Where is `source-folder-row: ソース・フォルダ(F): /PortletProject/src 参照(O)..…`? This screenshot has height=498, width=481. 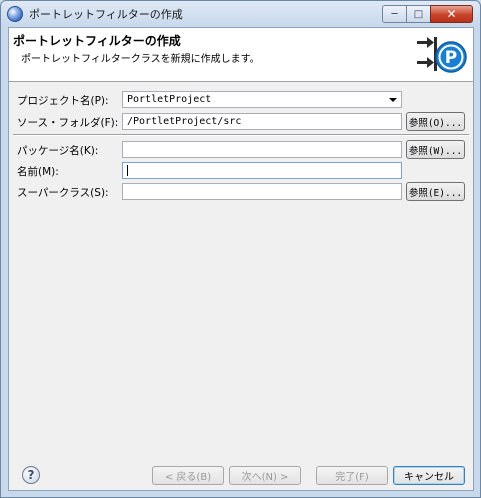 source-folder-row: ソース・フォルダ(F): /PortletProject/src 参照(O)..… is located at coordinates (241, 121).